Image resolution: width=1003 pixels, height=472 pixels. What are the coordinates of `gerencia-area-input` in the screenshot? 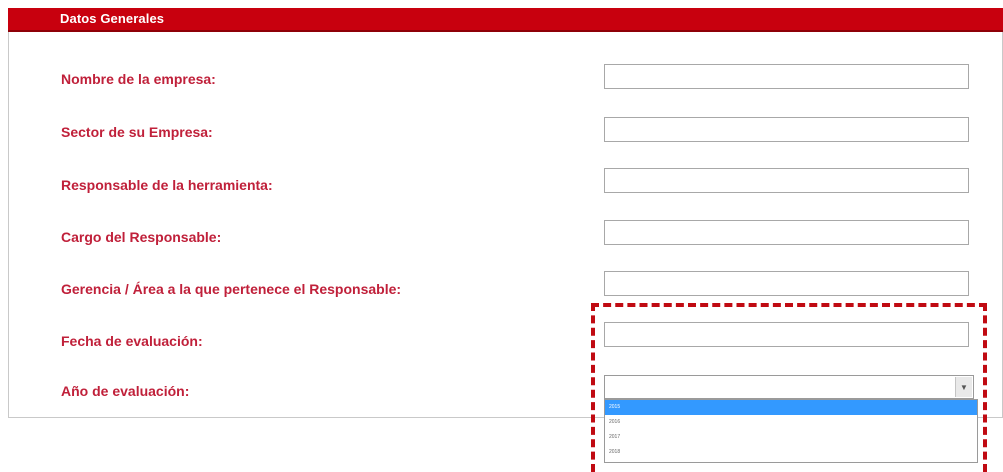 It's located at (786, 283).